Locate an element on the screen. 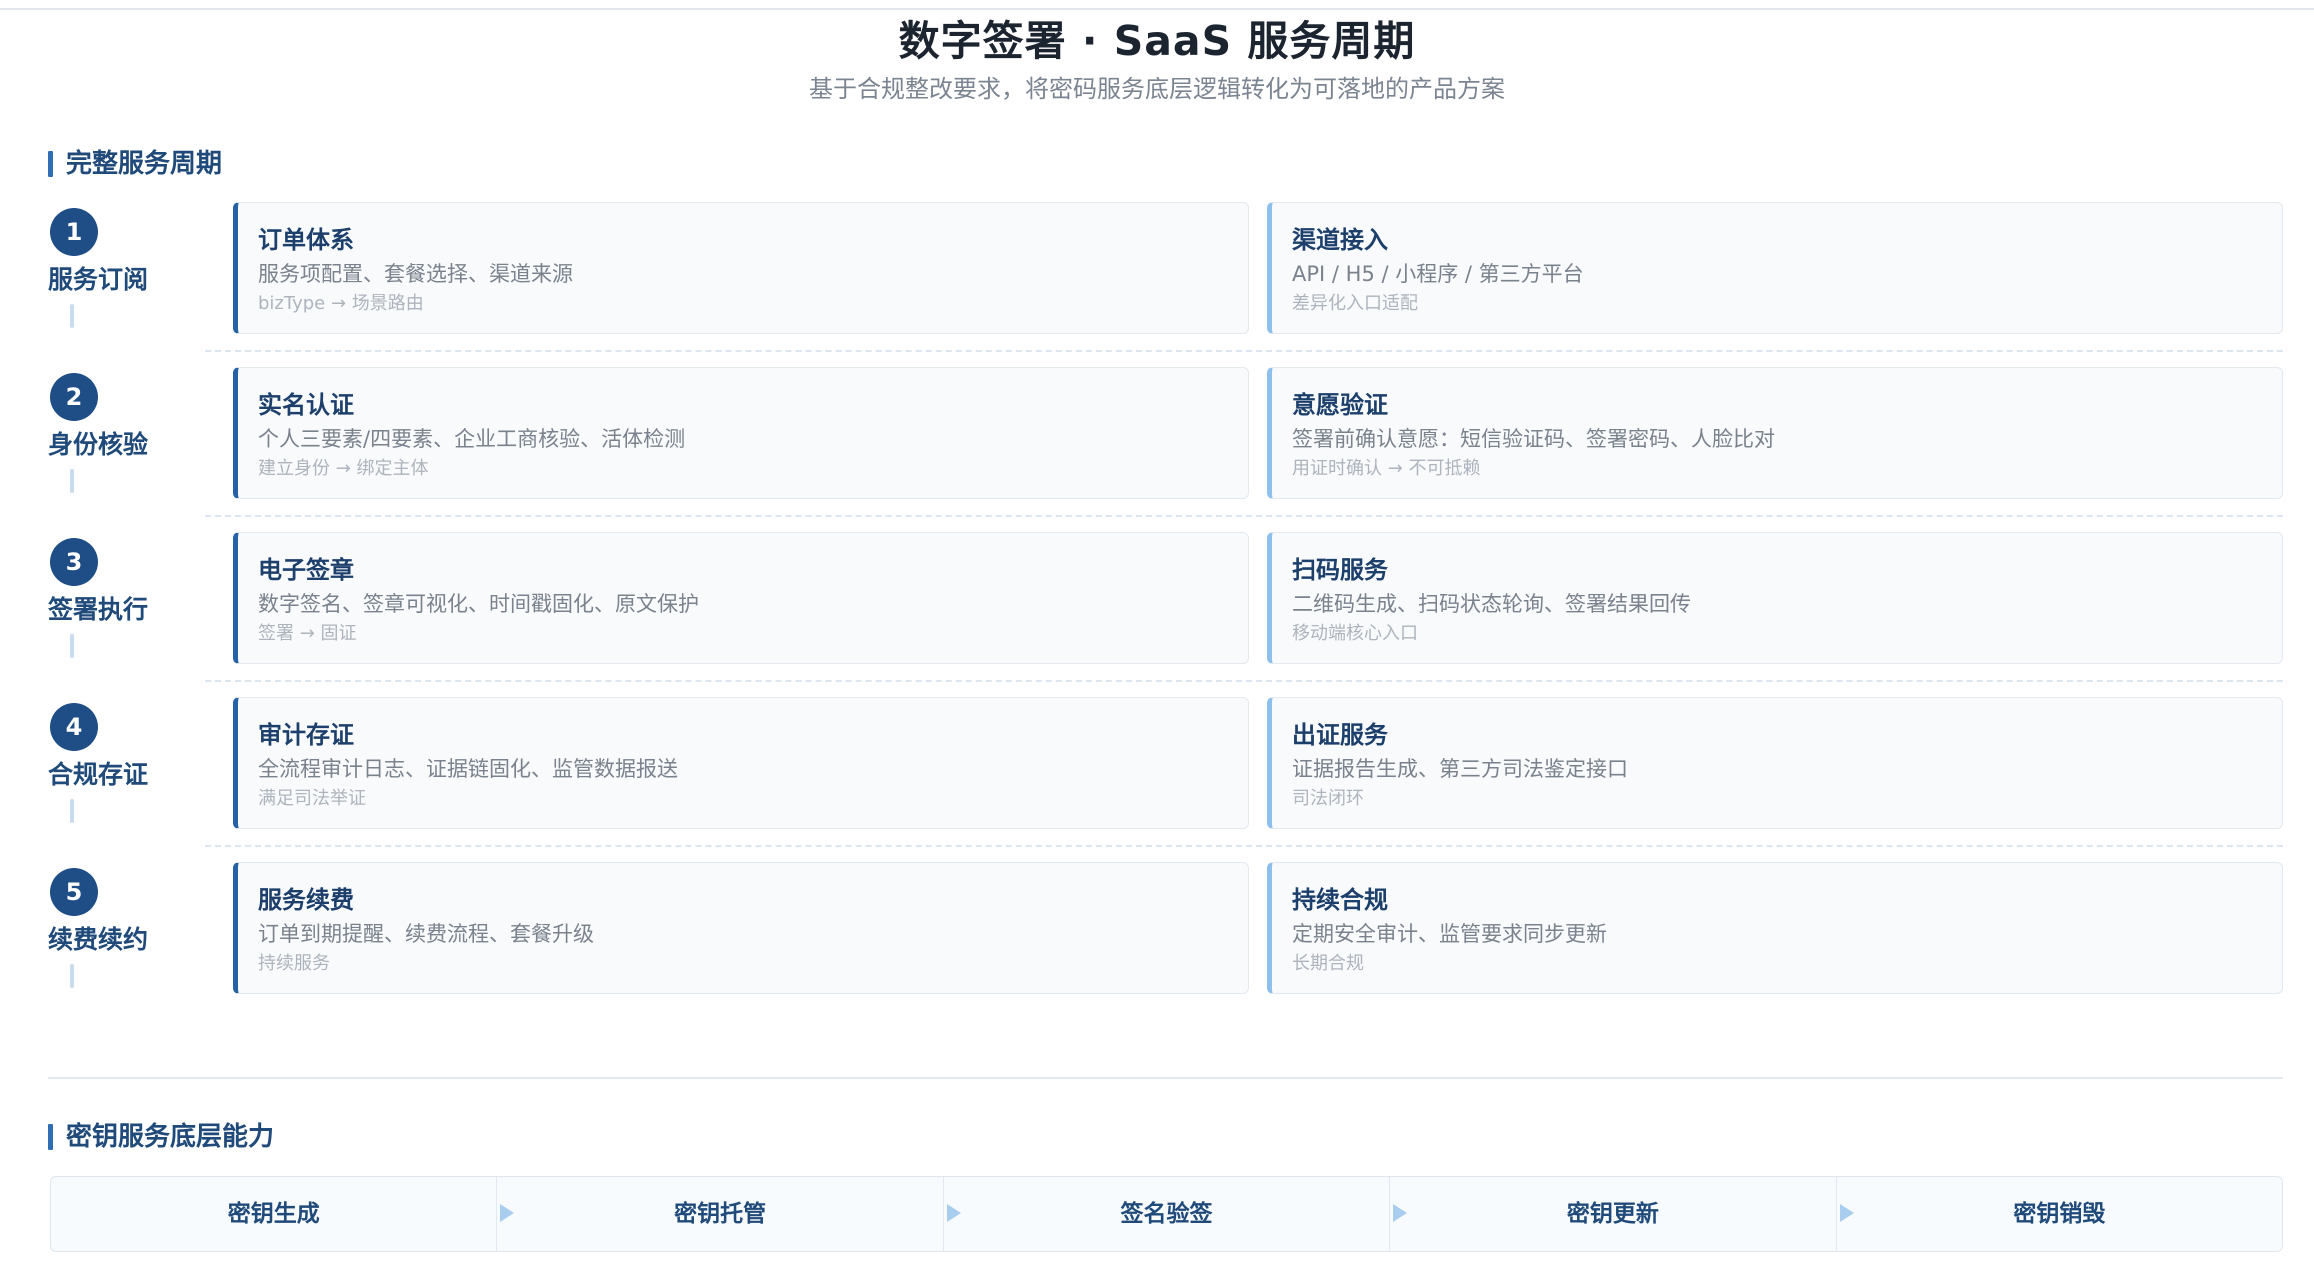 Image resolution: width=2314 pixels, height=1262 pixels. card-title: 持续合规 is located at coordinates (1340, 900).